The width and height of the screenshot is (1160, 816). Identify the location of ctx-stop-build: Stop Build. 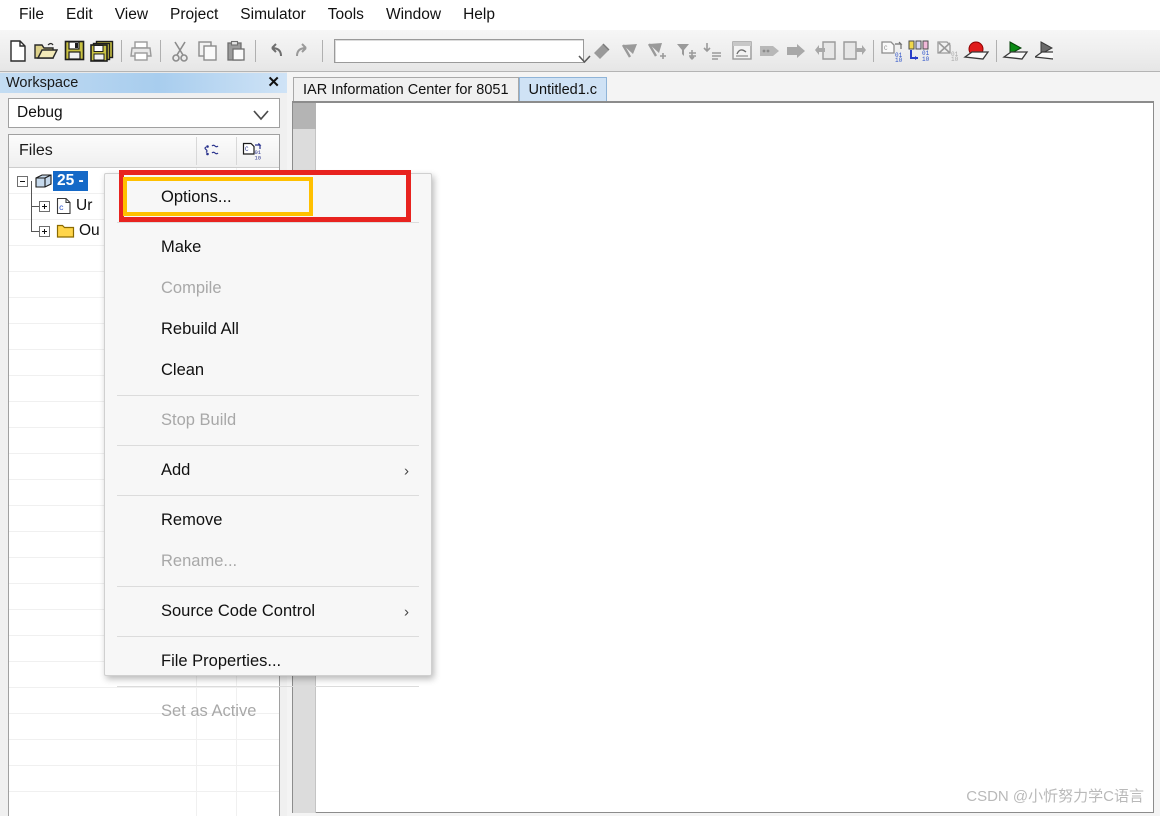
(268, 420).